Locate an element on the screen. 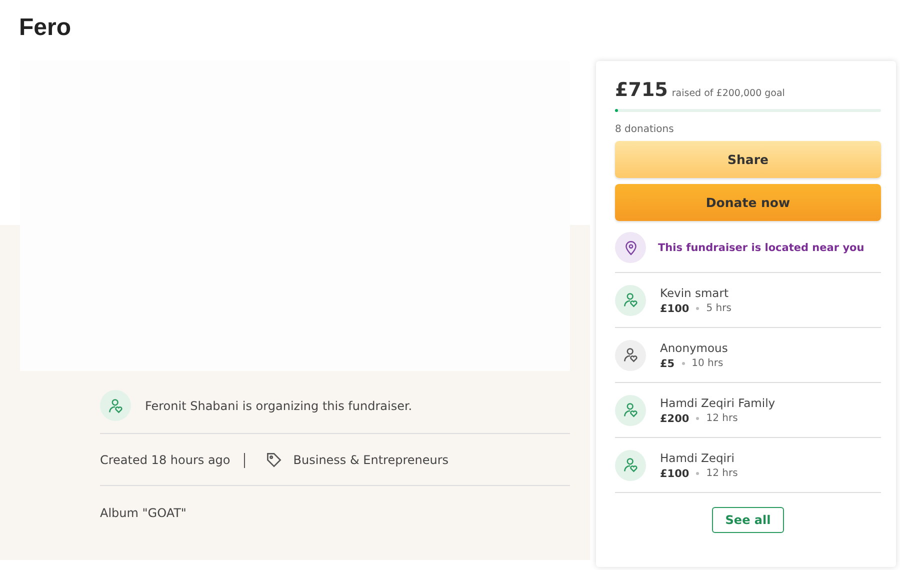 This screenshot has height=570, width=900. goal-text: raised of £200,000 goal is located at coordinates (728, 93).